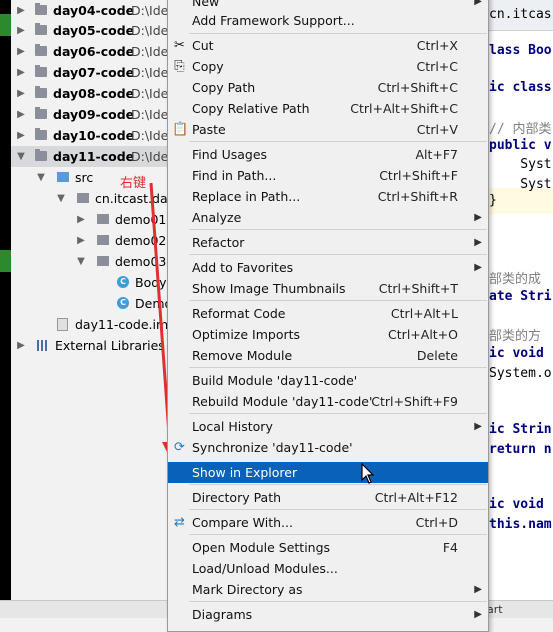  Describe the element at coordinates (520, 296) in the screenshot. I see `code-line: ate Stri` at that location.